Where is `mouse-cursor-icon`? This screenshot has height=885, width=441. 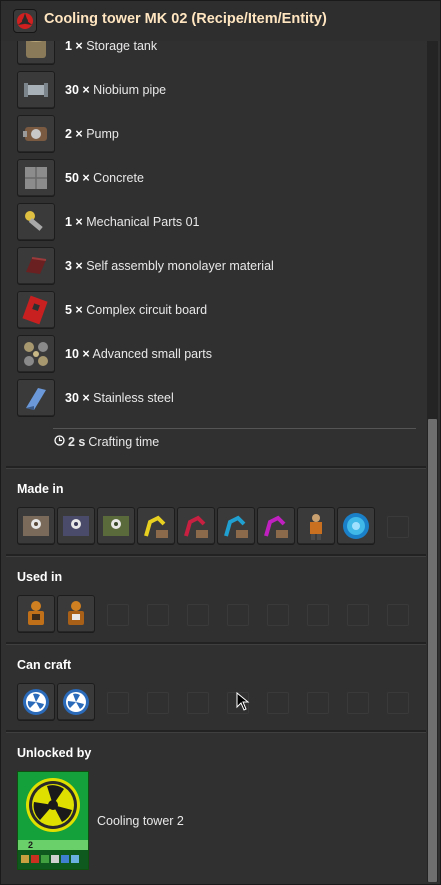 mouse-cursor-icon is located at coordinates (243, 701).